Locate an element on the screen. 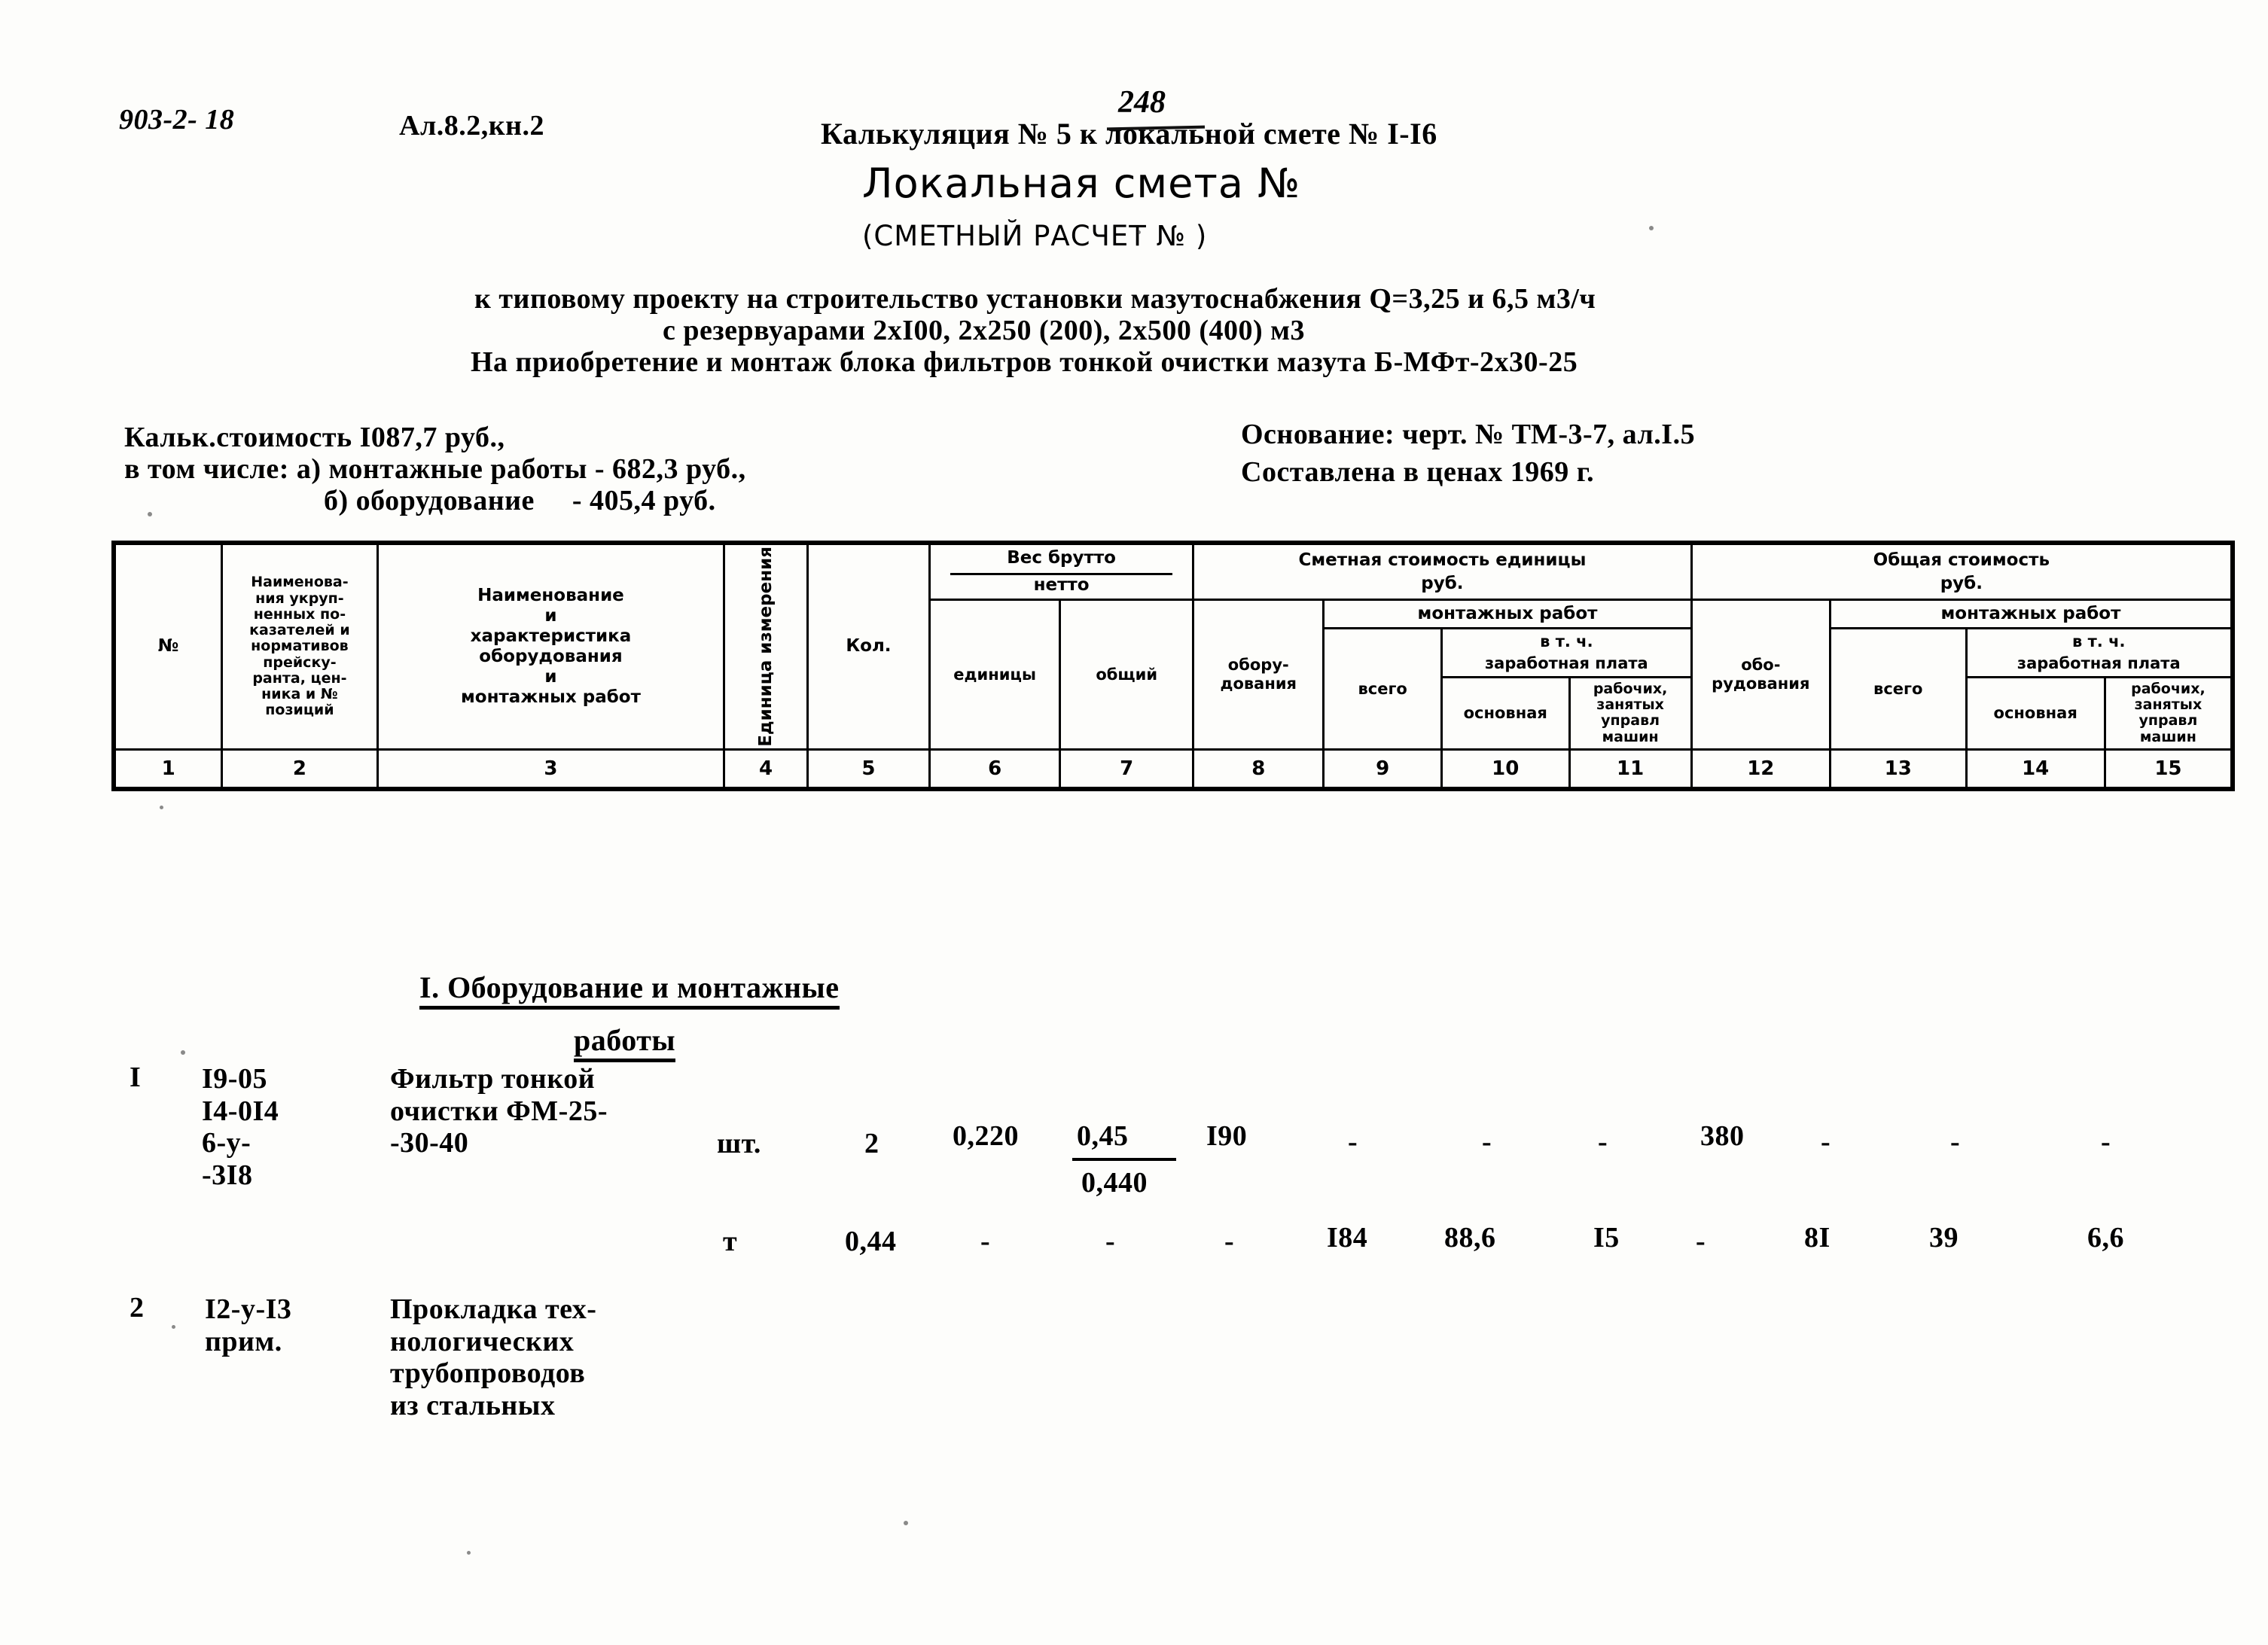  th-weight-netto: нетто is located at coordinates (1061, 585).